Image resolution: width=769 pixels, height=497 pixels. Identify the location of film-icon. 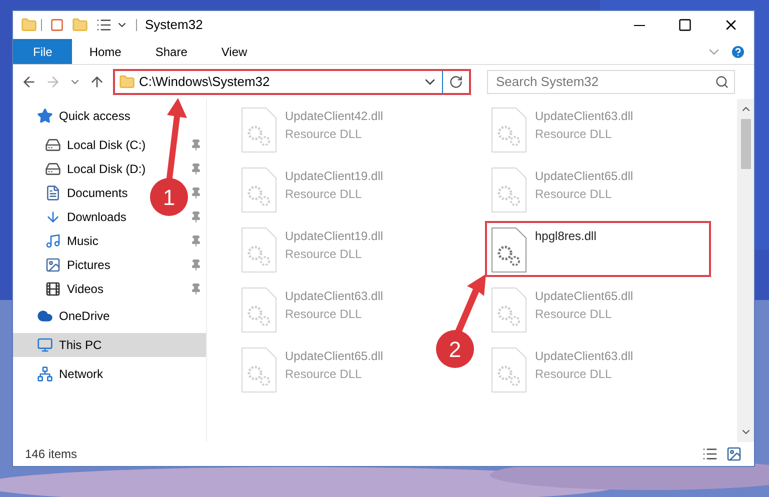
(53, 289).